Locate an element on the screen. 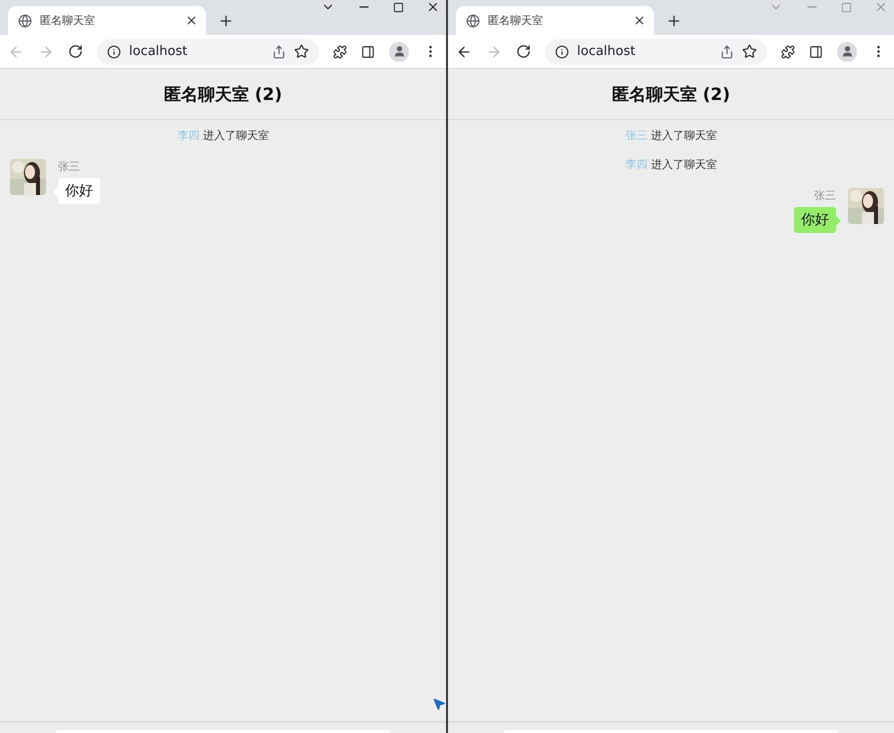 The image size is (894, 733). maximize-icon is located at coordinates (398, 7).